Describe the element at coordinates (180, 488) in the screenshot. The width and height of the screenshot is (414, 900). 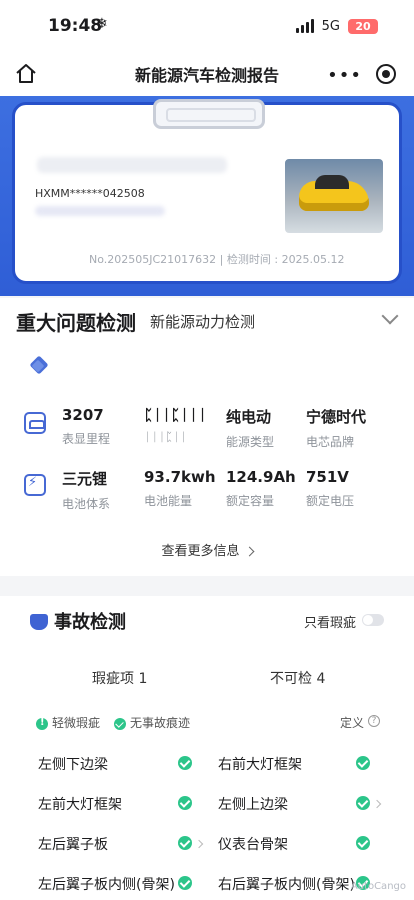
I see `spec-cell: 93.7kwh 电池能量` at that location.